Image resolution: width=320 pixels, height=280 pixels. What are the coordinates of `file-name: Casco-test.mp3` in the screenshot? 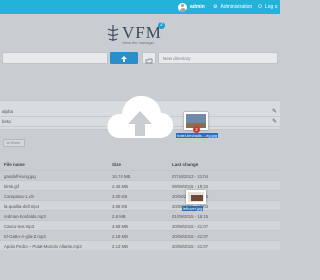 It's located at (19, 226).